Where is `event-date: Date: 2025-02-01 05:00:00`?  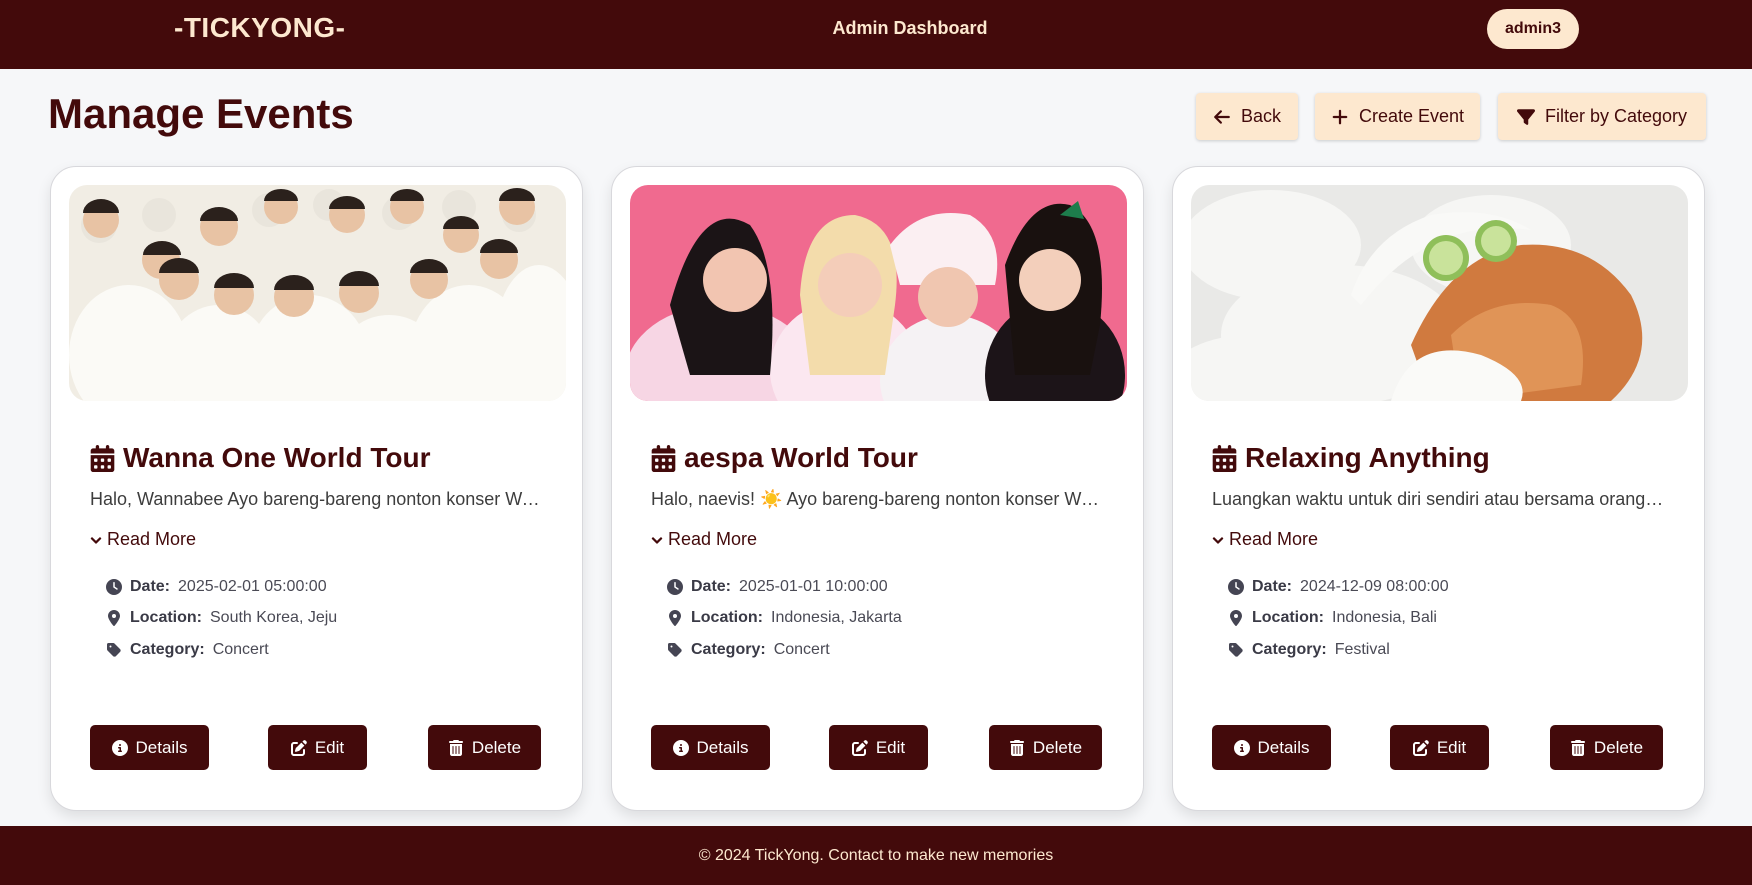 event-date: Date: 2025-02-01 05:00:00 is located at coordinates (216, 587).